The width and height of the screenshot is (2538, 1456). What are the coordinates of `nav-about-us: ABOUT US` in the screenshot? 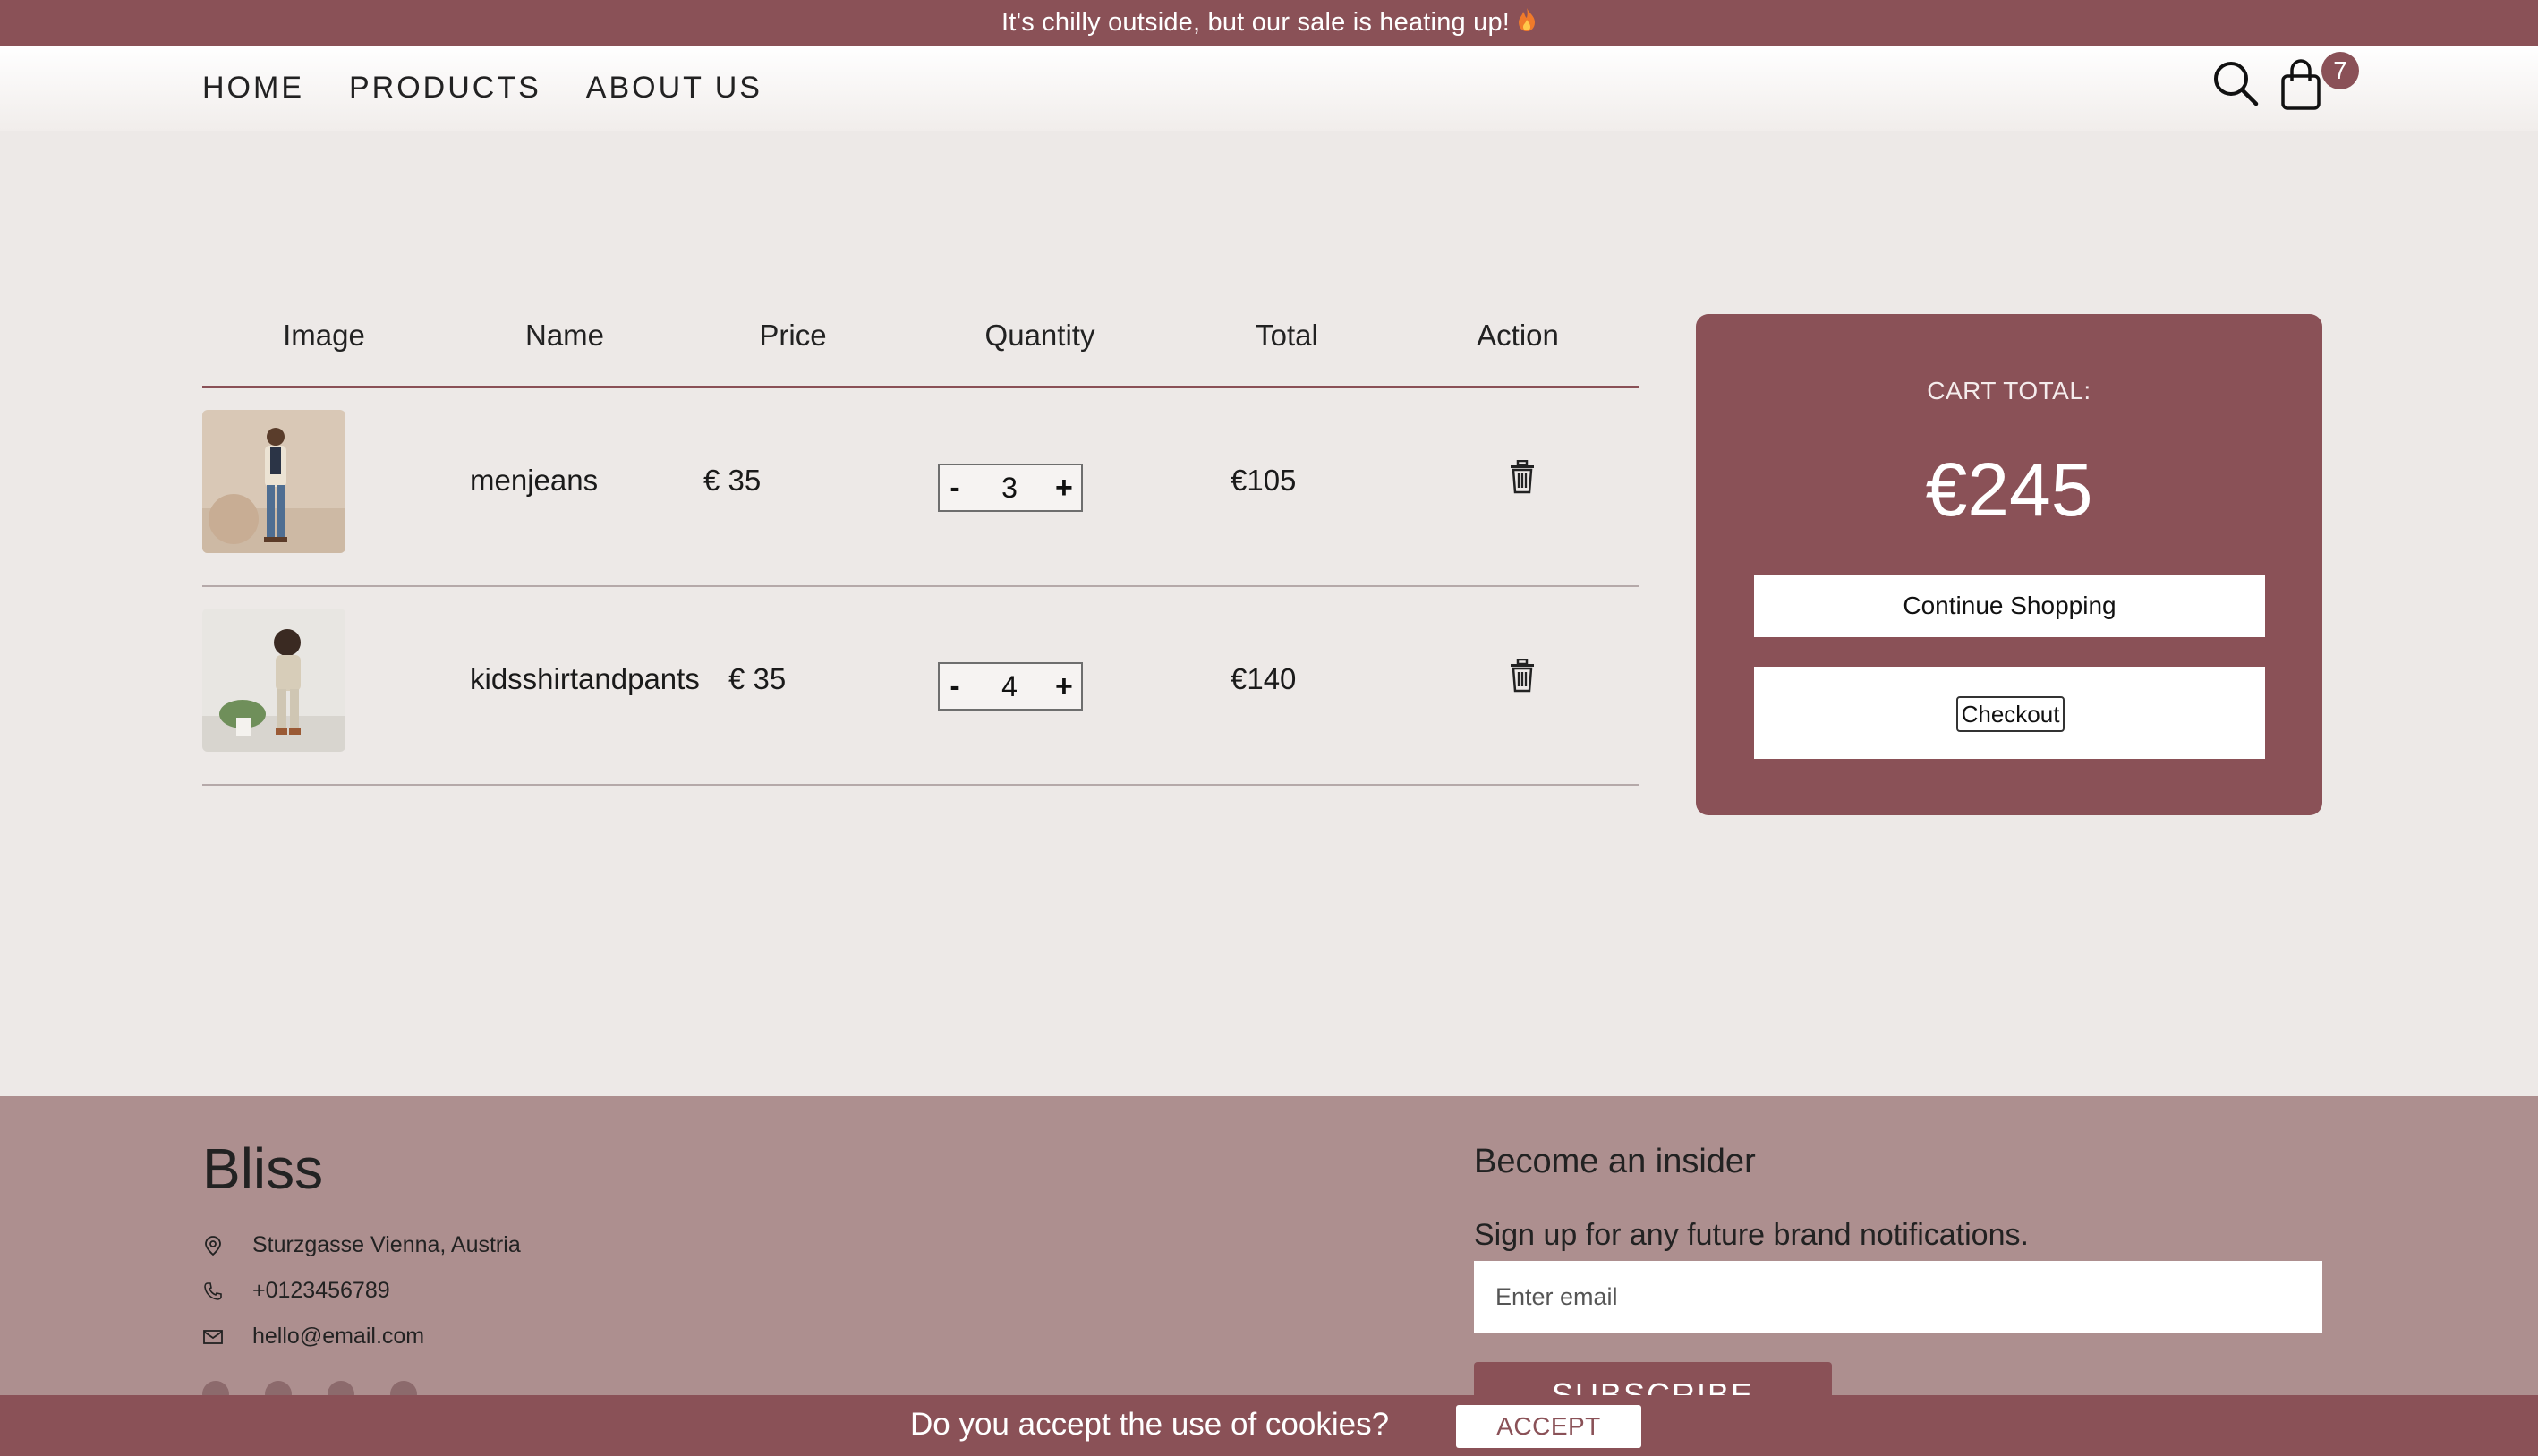 It's located at (674, 89).